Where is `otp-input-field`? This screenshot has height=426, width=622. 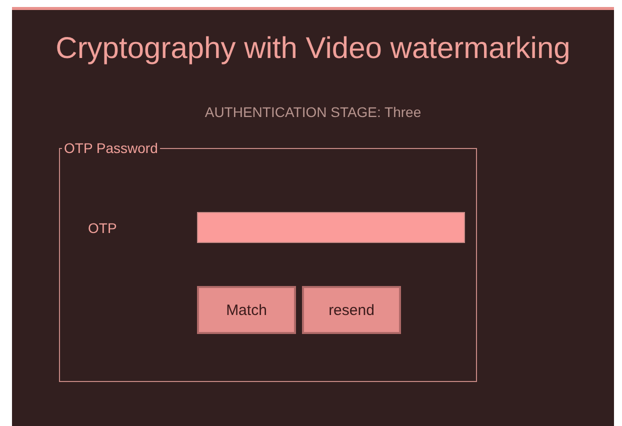
otp-input-field is located at coordinates (331, 227).